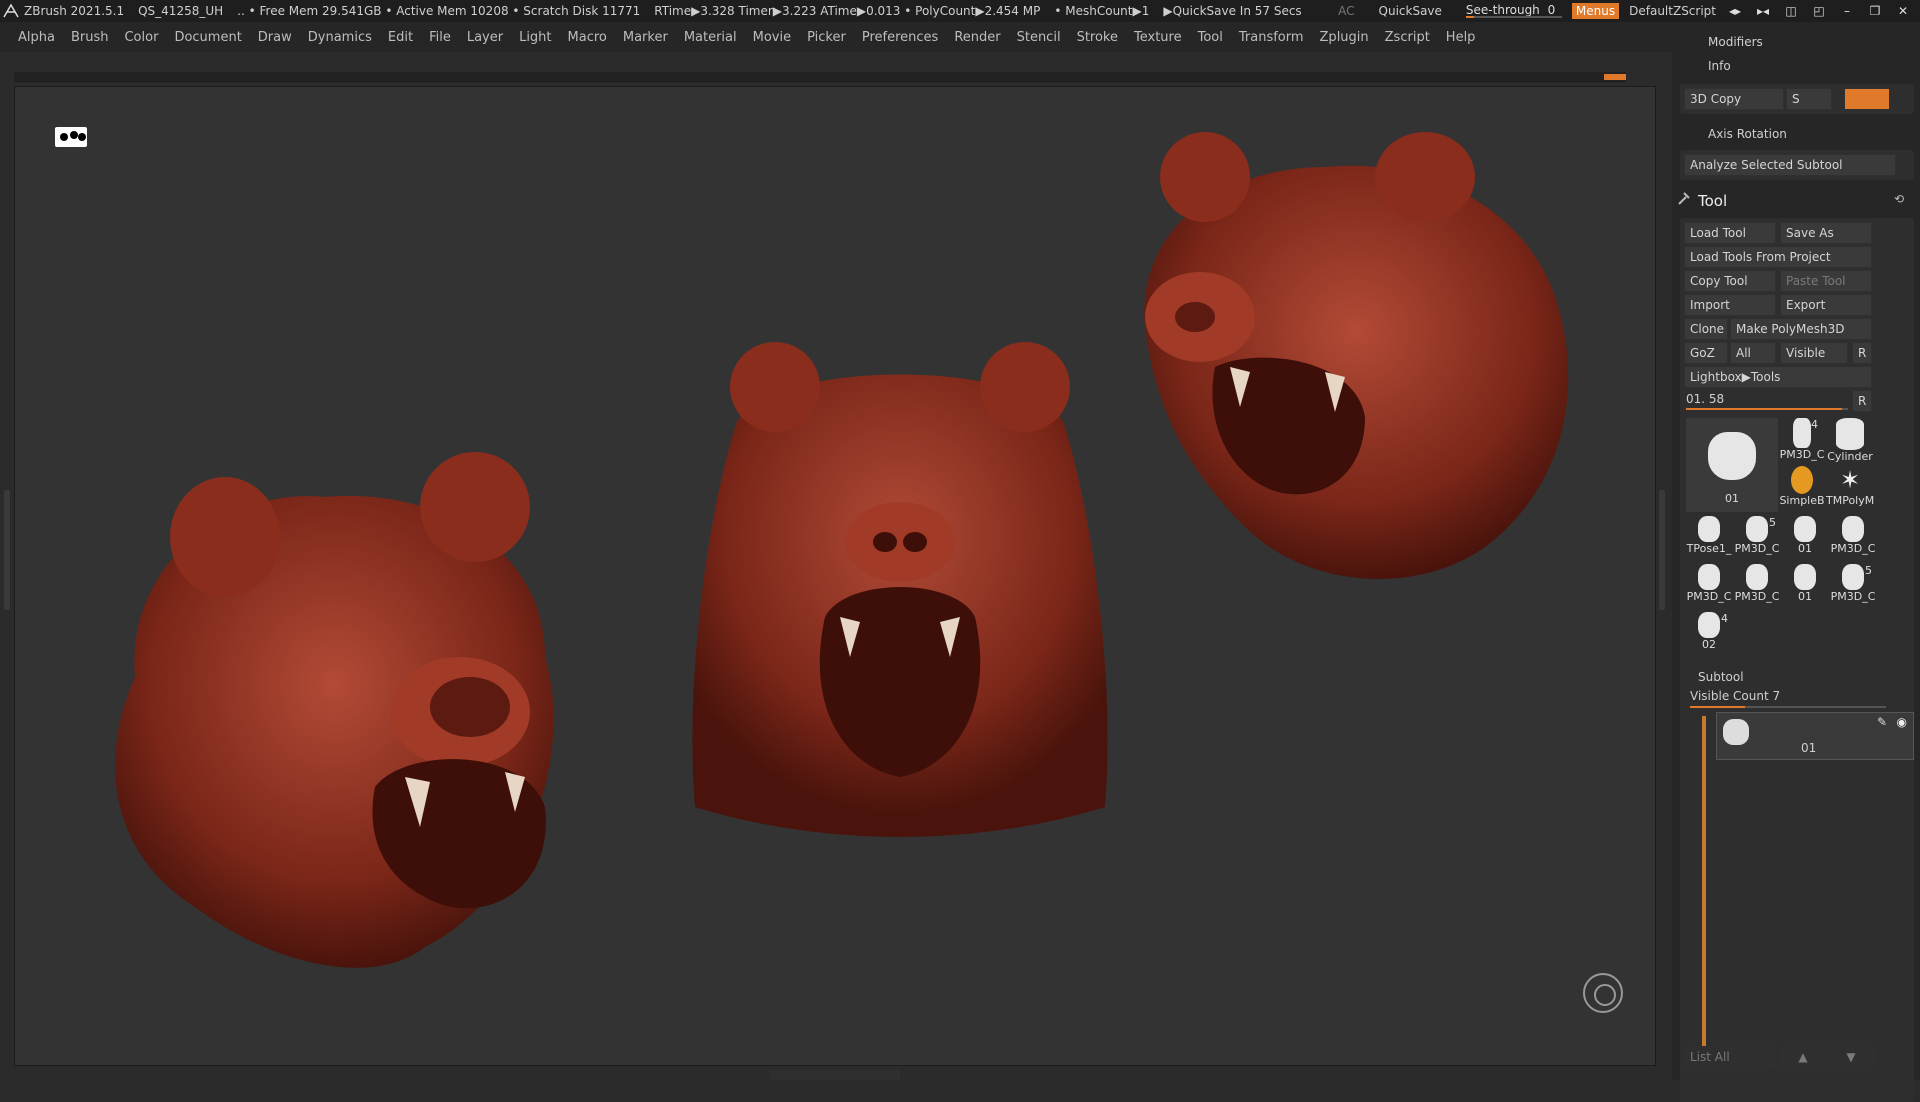 Image resolution: width=1920 pixels, height=1102 pixels. Describe the element at coordinates (1410, 11) in the screenshot. I see `quicksave-button: QuickSave` at that location.